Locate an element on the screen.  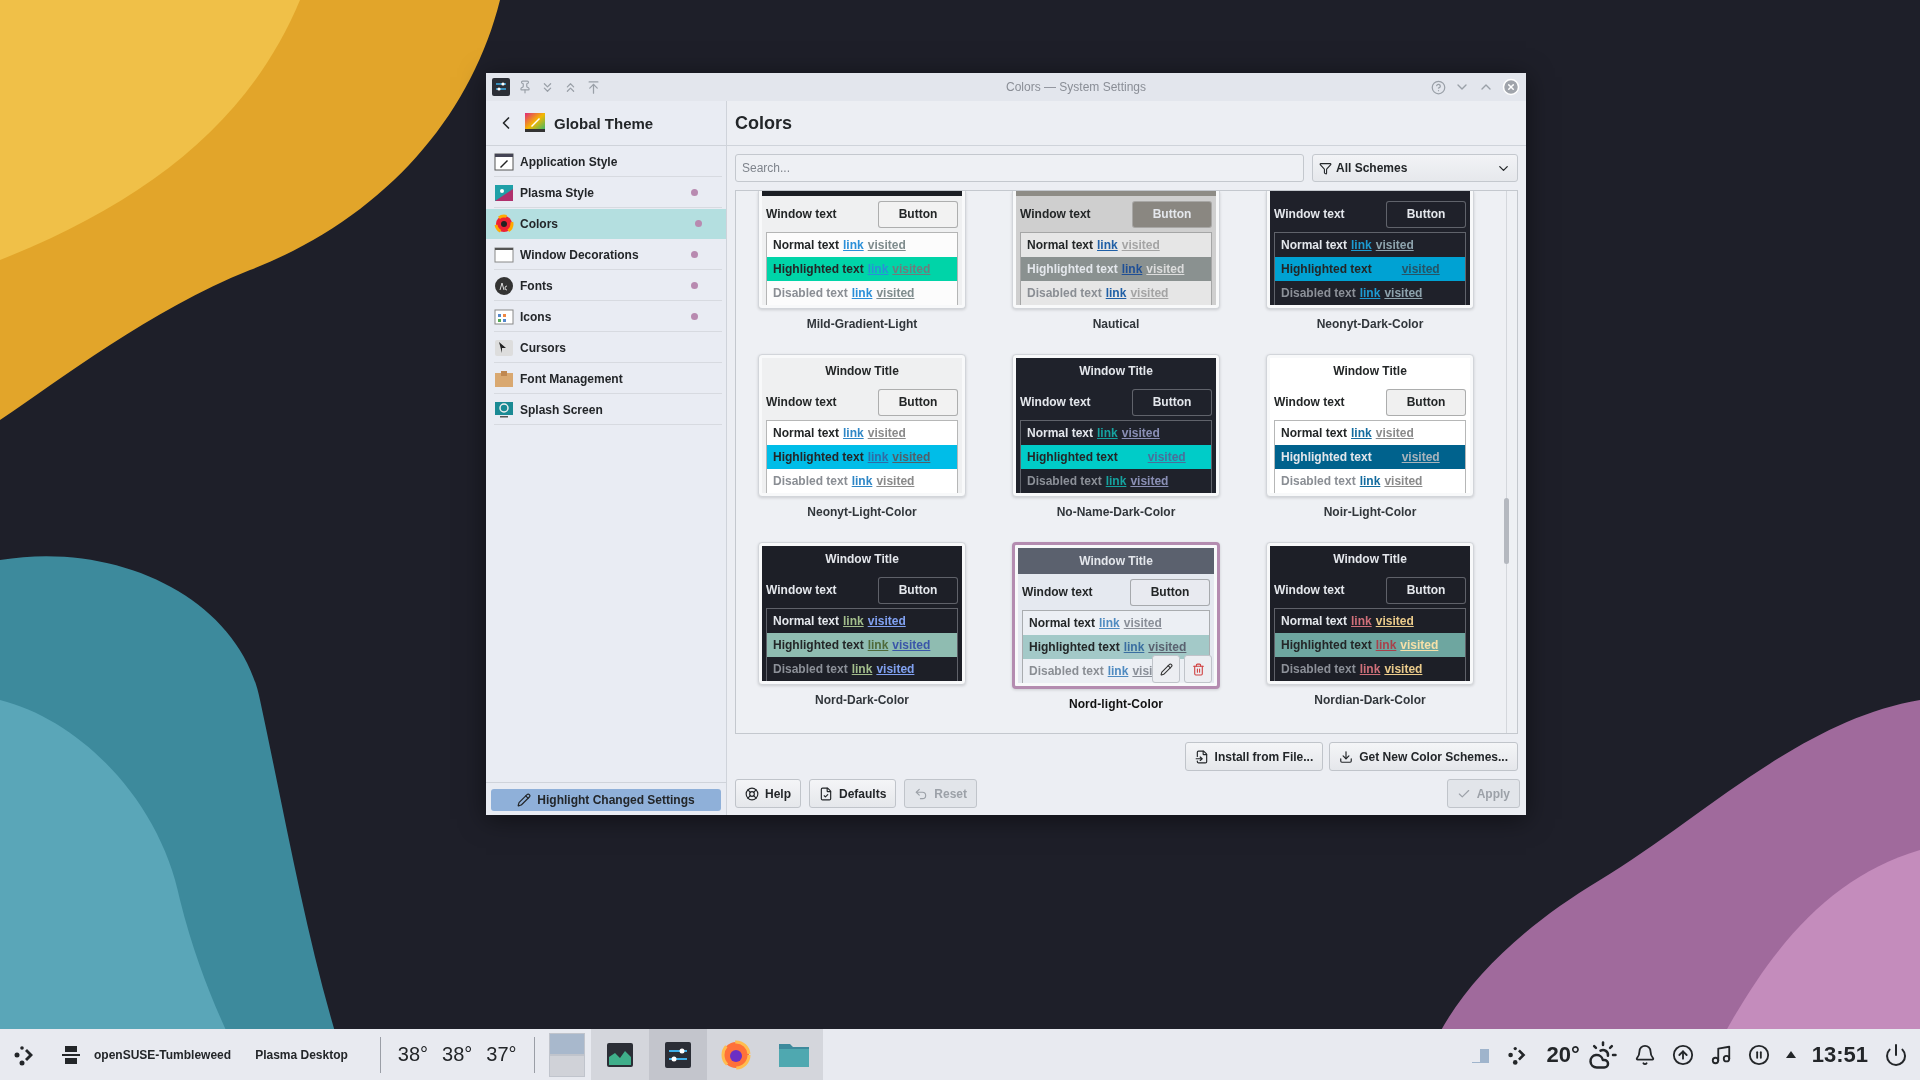
scheme-name: Nautical is located at coordinates (1116, 325).